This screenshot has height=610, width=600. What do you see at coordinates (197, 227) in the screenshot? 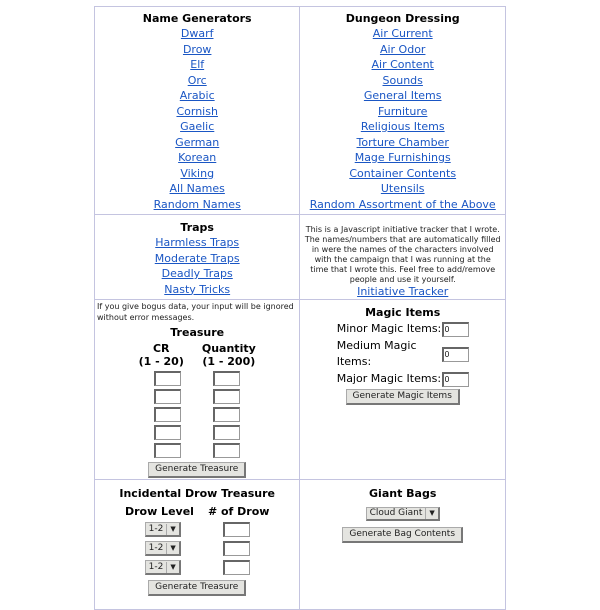
I see `traps-title: Traps` at bounding box center [197, 227].